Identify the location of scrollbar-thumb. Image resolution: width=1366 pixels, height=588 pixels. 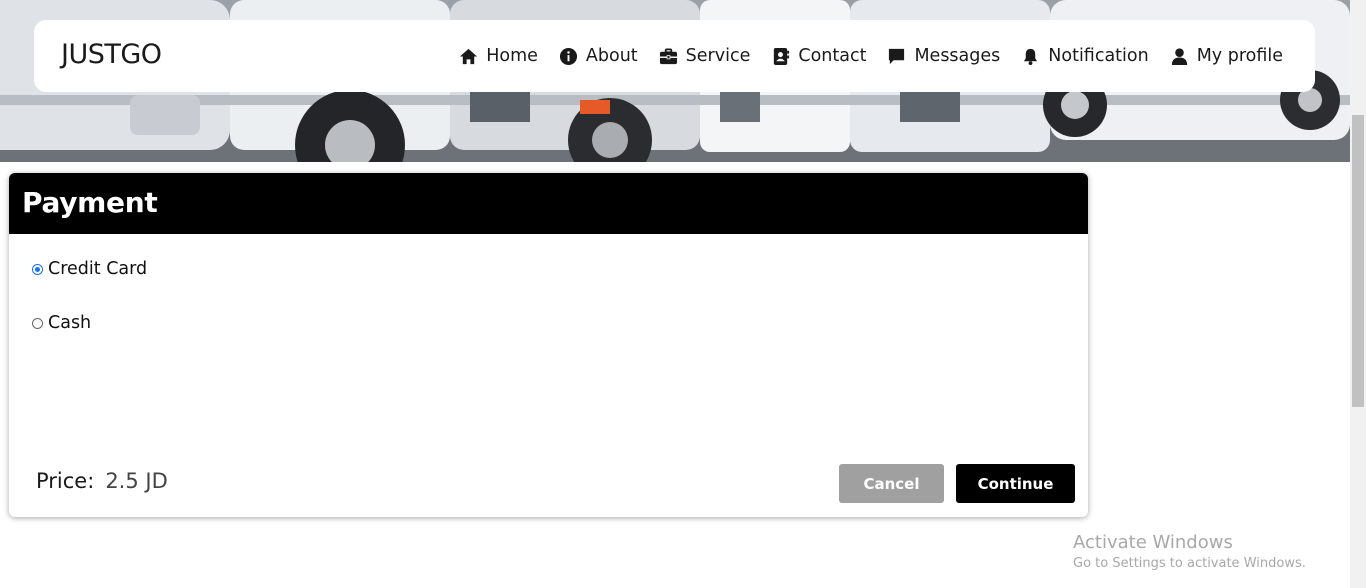
(1358, 261).